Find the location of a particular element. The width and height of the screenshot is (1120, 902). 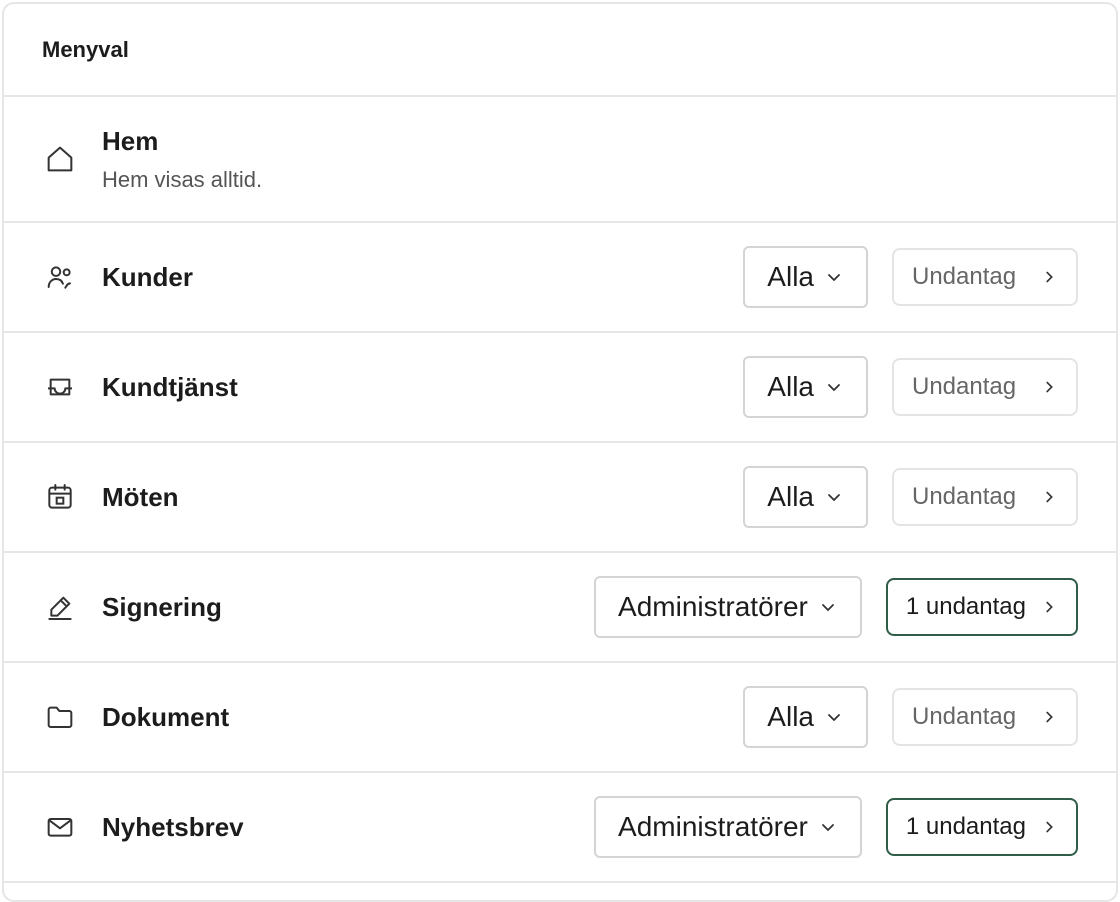

panel-header: Menyval is located at coordinates (560, 50).